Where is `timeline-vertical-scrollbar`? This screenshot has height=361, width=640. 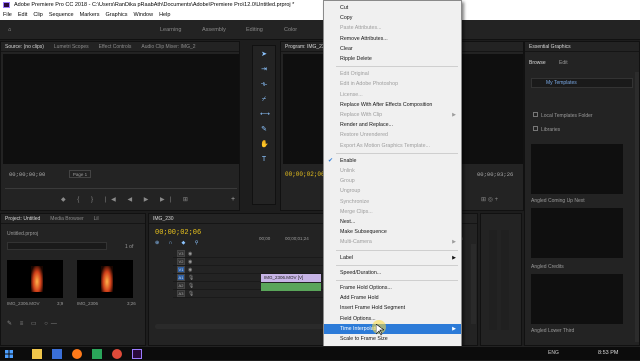 timeline-vertical-scrollbar is located at coordinates (473, 284).